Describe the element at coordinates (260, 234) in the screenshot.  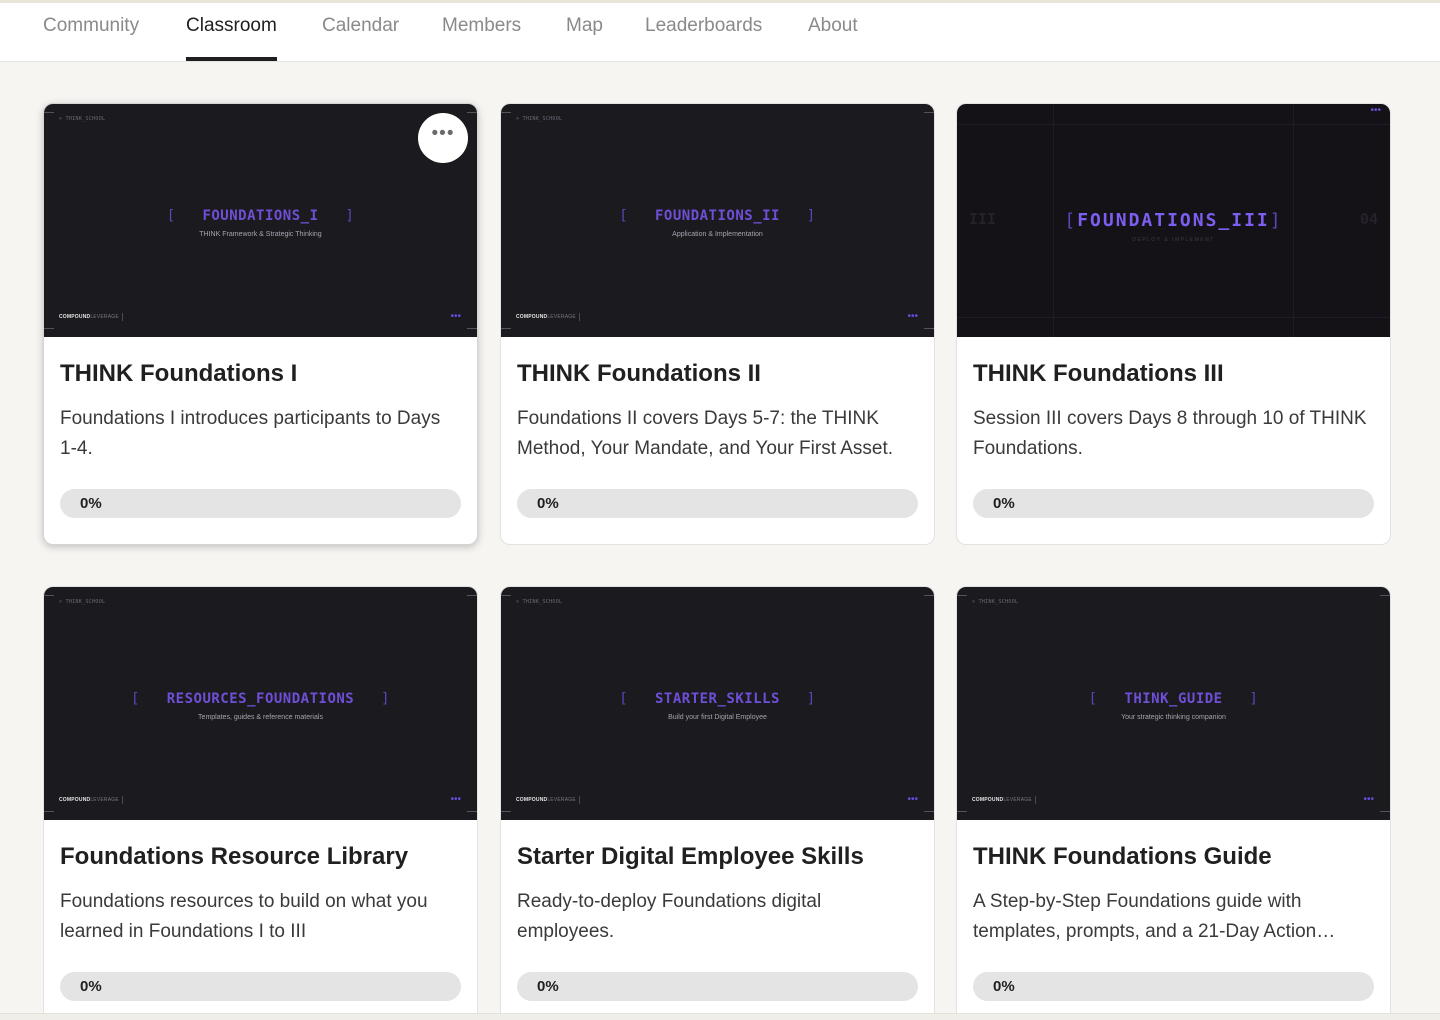
I see `thumb-subtitle: THINK Framework & Strategic Thinking` at that location.